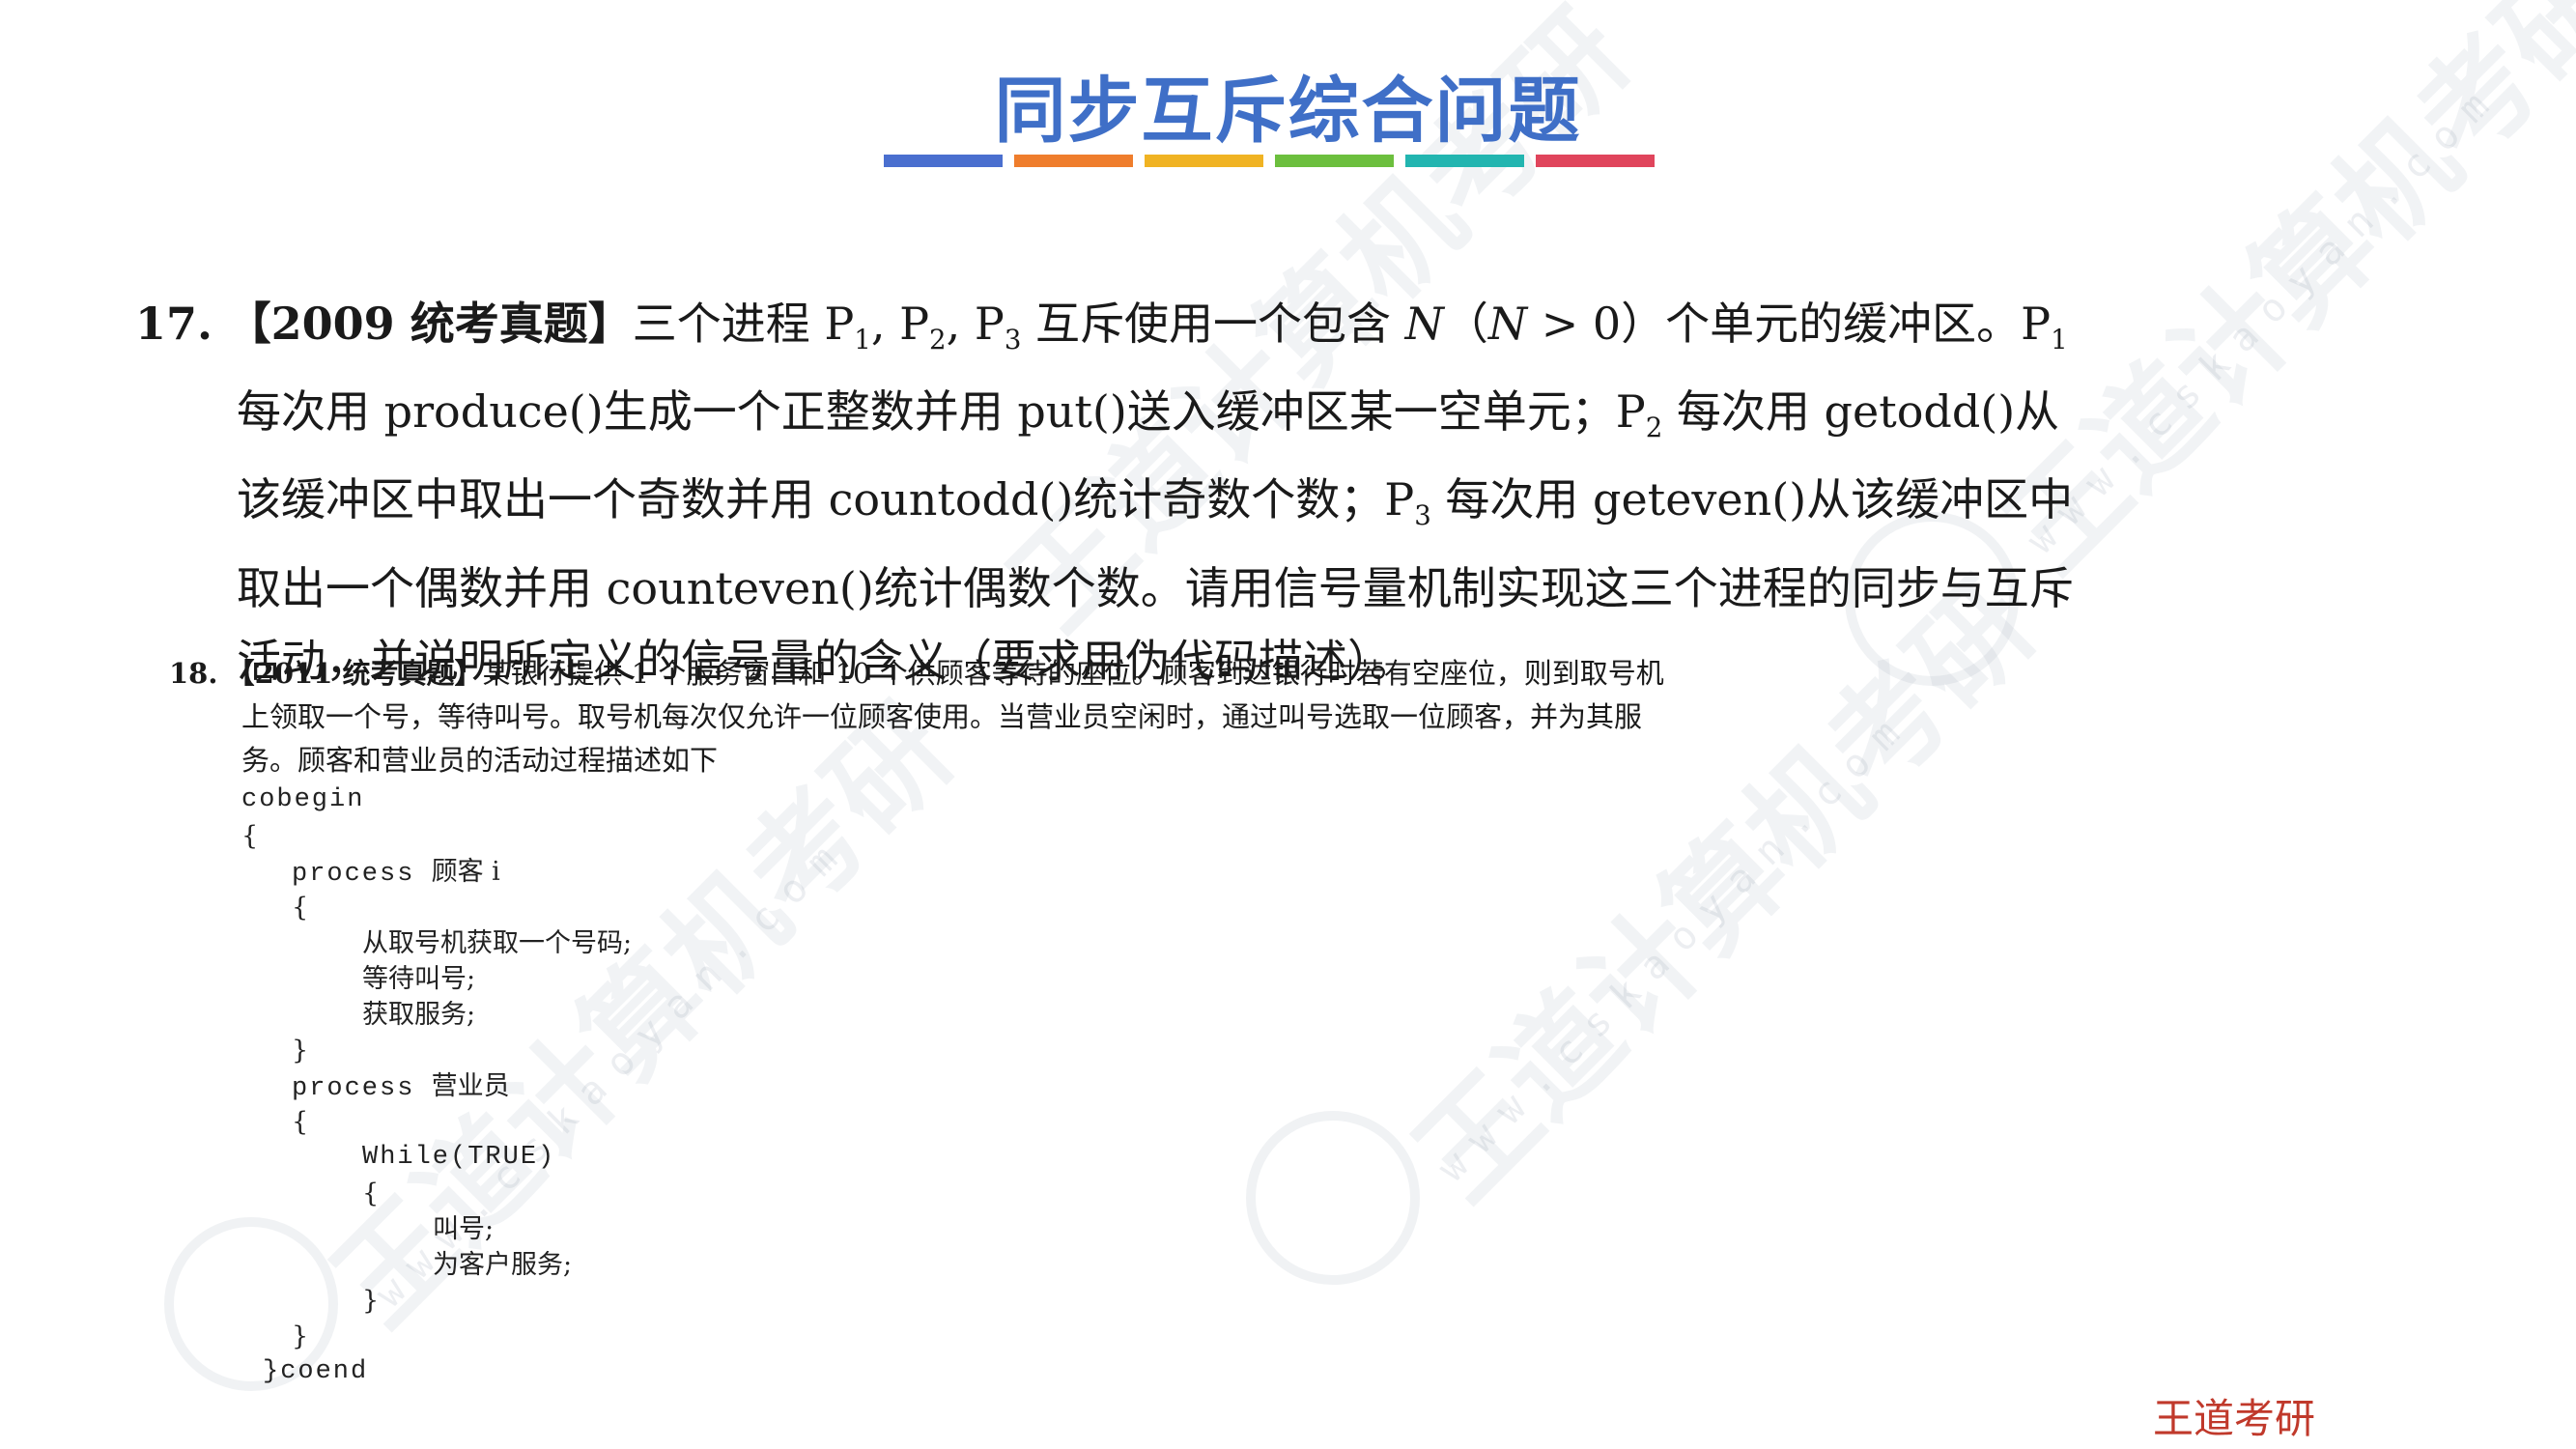 Image resolution: width=2576 pixels, height=1449 pixels. What do you see at coordinates (941, 412) in the screenshot?
I see `q17-text: 每次用 produce()生成一个正整数并用 put()送入缓冲区某一空单元；P` at bounding box center [941, 412].